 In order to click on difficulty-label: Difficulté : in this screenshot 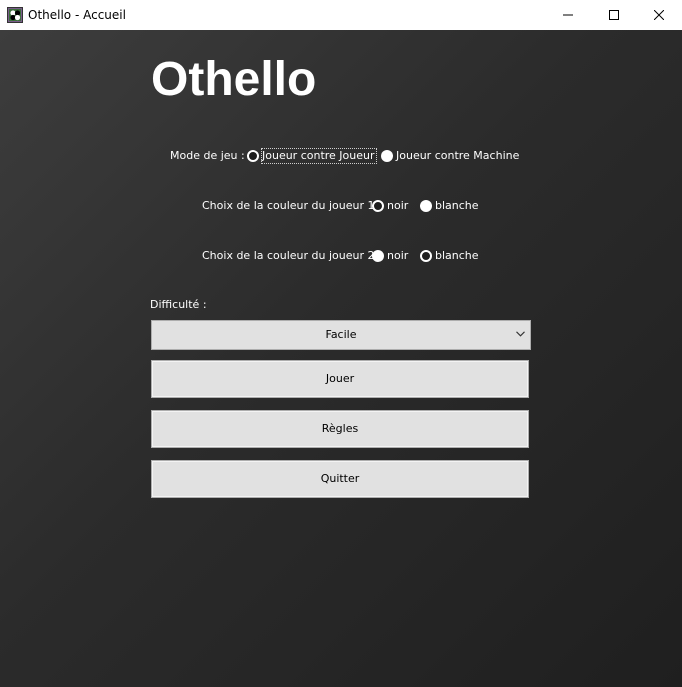, I will do `click(178, 304)`.